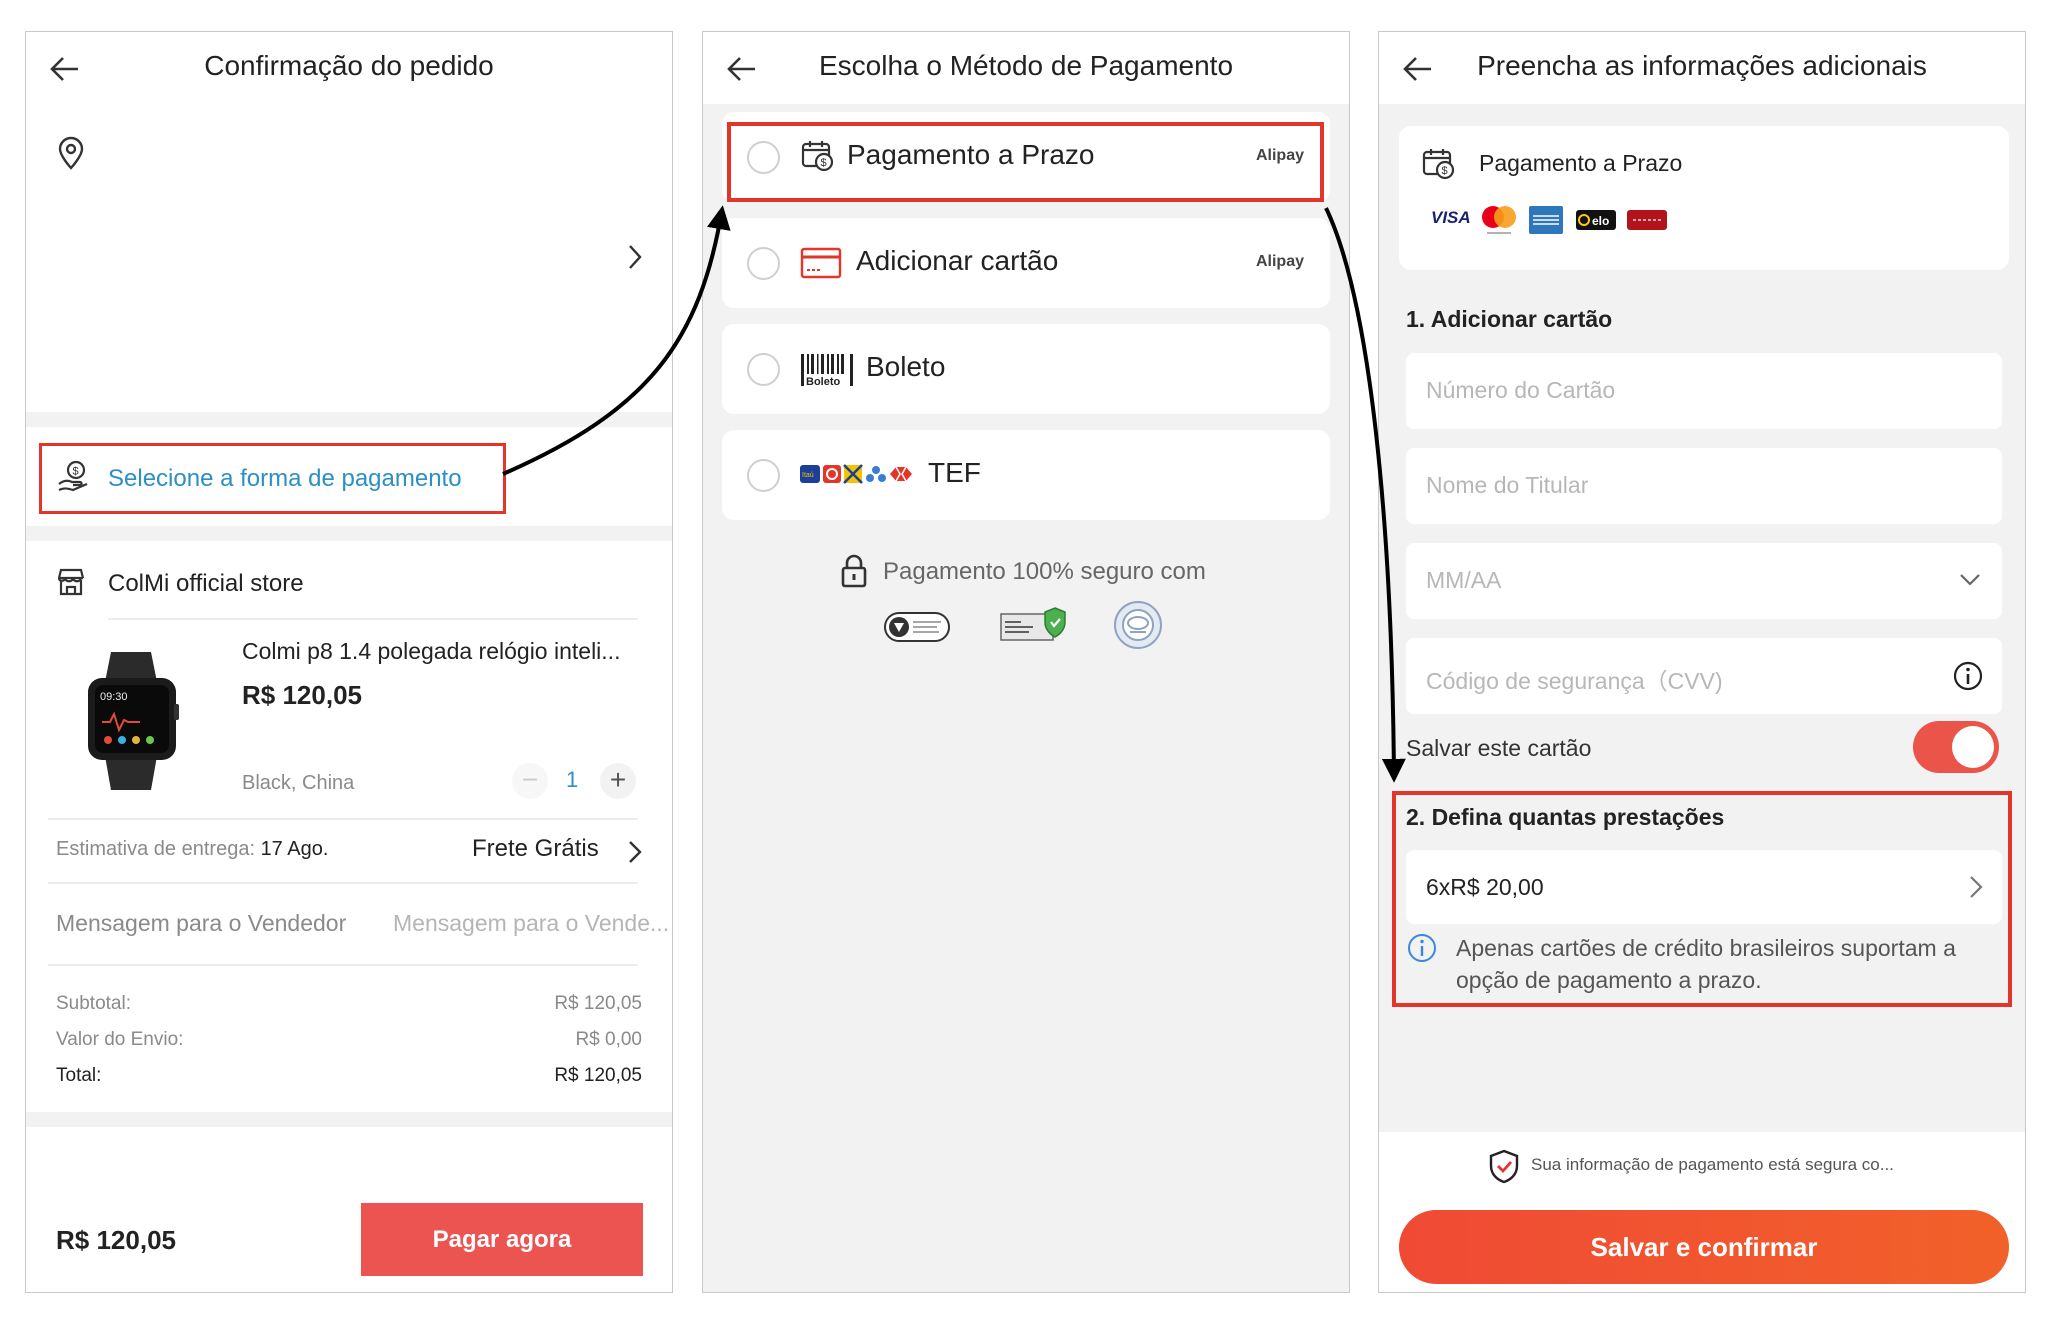 The image size is (2048, 1328). What do you see at coordinates (201, 923) in the screenshot?
I see `message-label: Mensagem para o Vendedor` at bounding box center [201, 923].